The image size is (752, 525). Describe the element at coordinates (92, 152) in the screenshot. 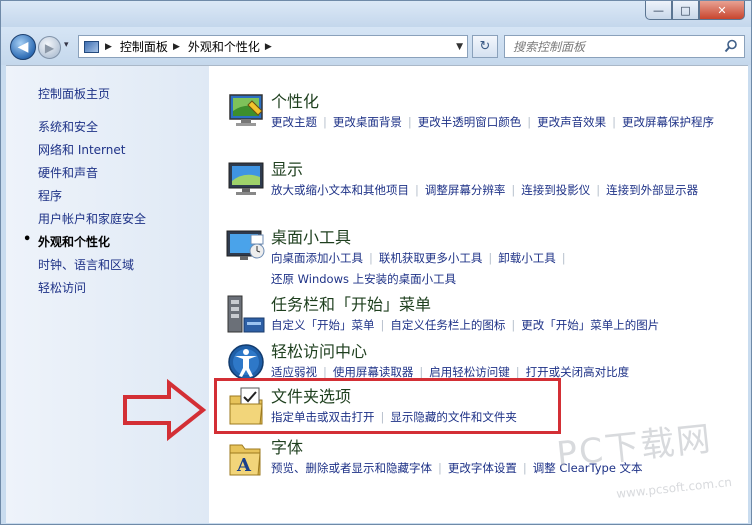

I see `sidebar-item: 网络和 Internet` at that location.